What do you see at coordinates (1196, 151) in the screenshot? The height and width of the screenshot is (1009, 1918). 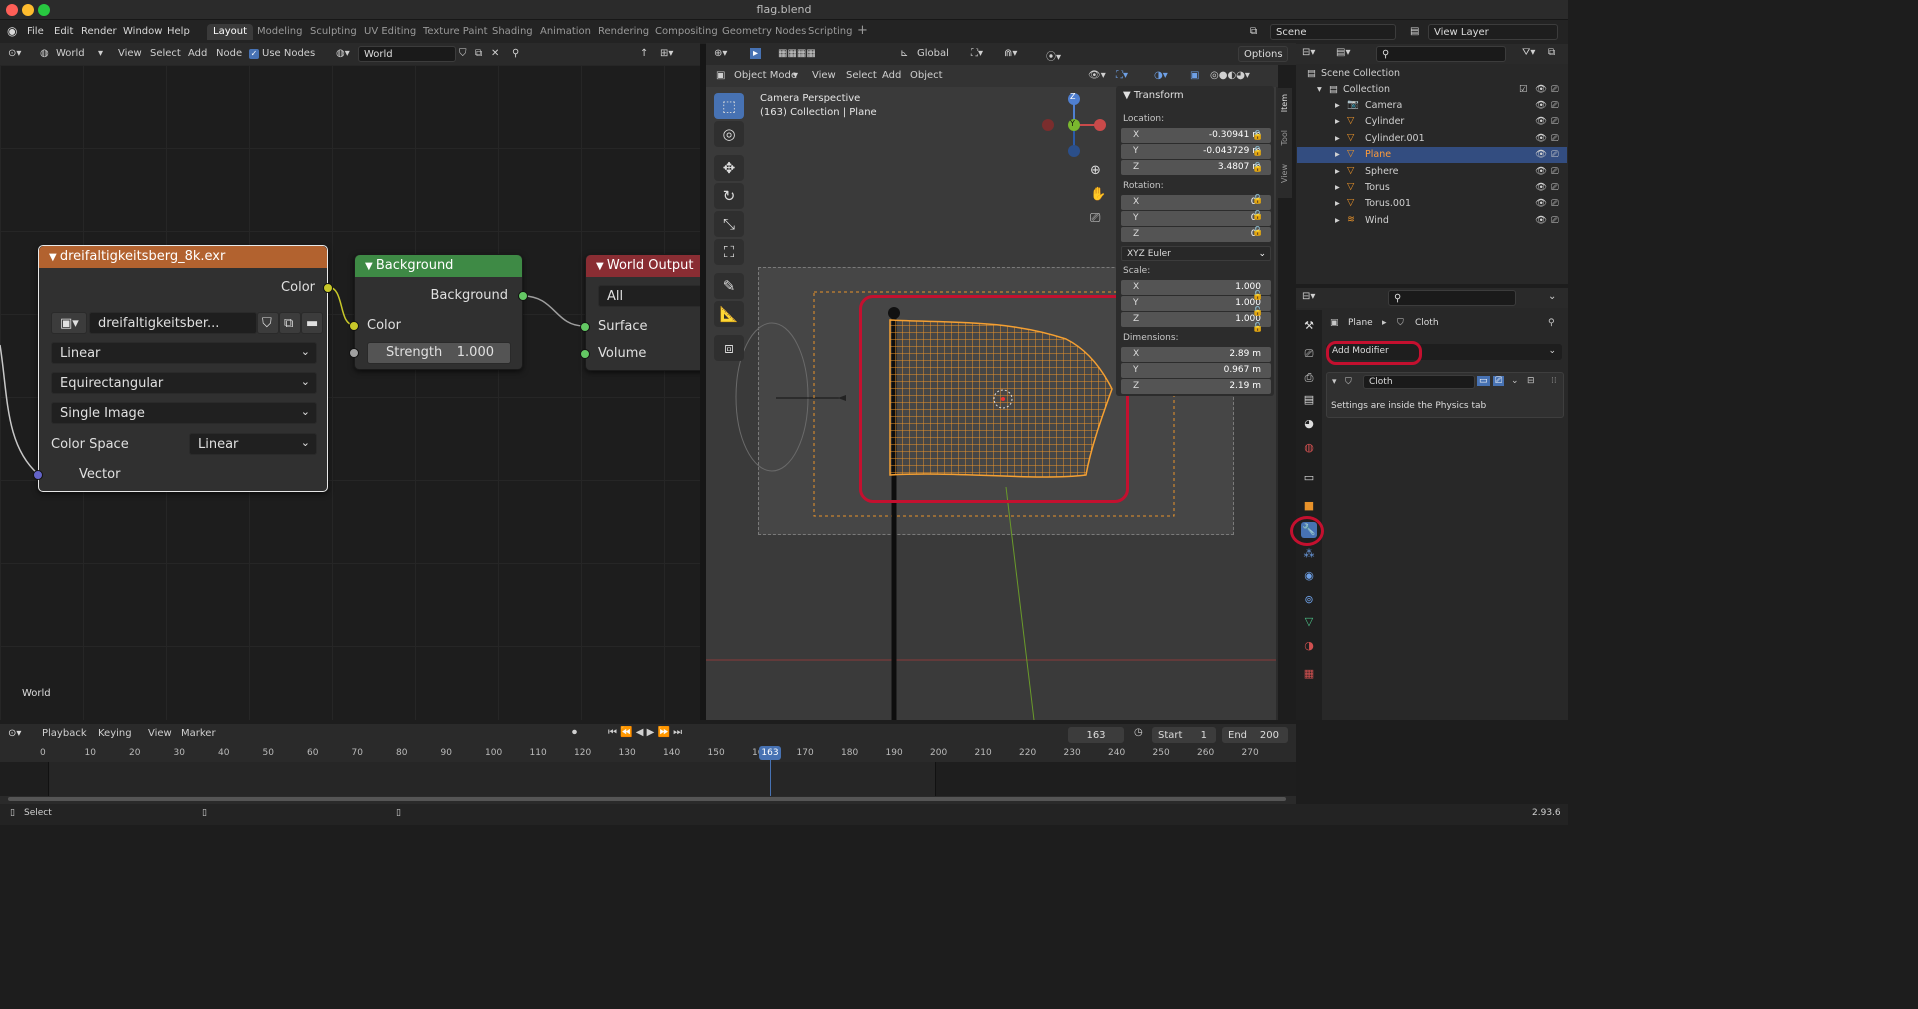 I see `location-y-field: Y -0.043729 m` at bounding box center [1196, 151].